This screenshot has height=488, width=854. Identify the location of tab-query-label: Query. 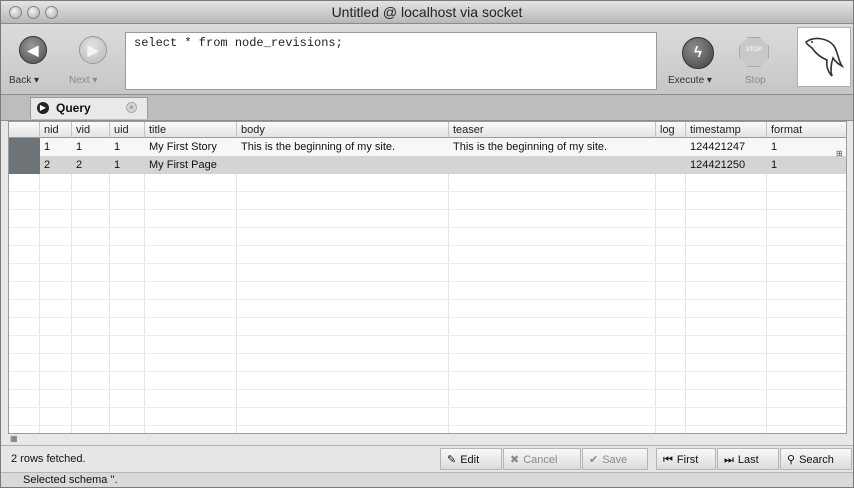
(73, 108).